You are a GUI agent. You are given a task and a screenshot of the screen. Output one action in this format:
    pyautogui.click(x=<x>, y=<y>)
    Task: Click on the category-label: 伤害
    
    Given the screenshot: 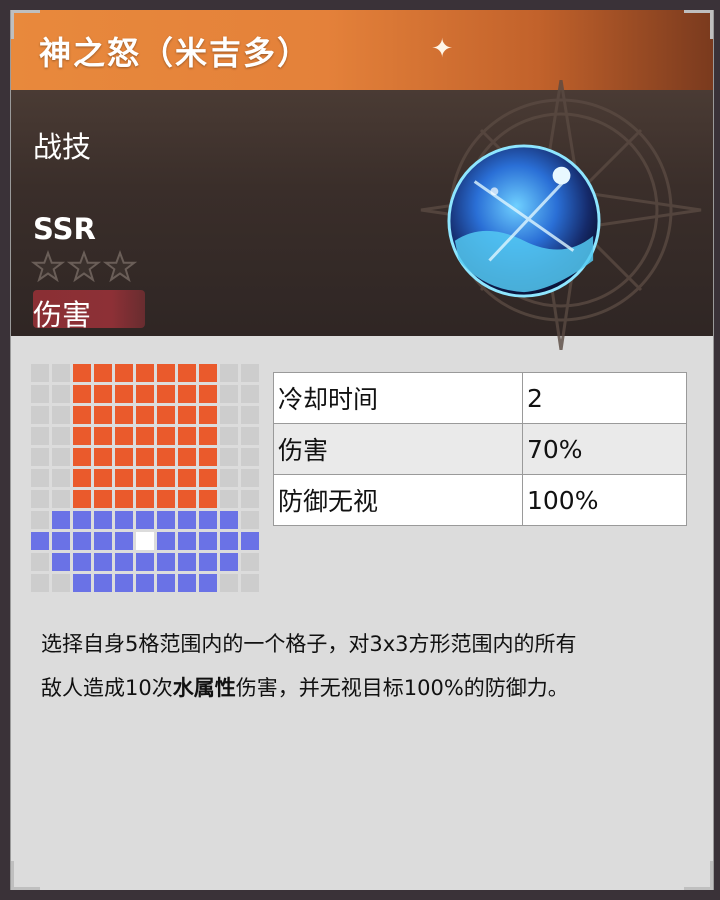 What is the action you would take?
    pyautogui.click(x=62, y=315)
    